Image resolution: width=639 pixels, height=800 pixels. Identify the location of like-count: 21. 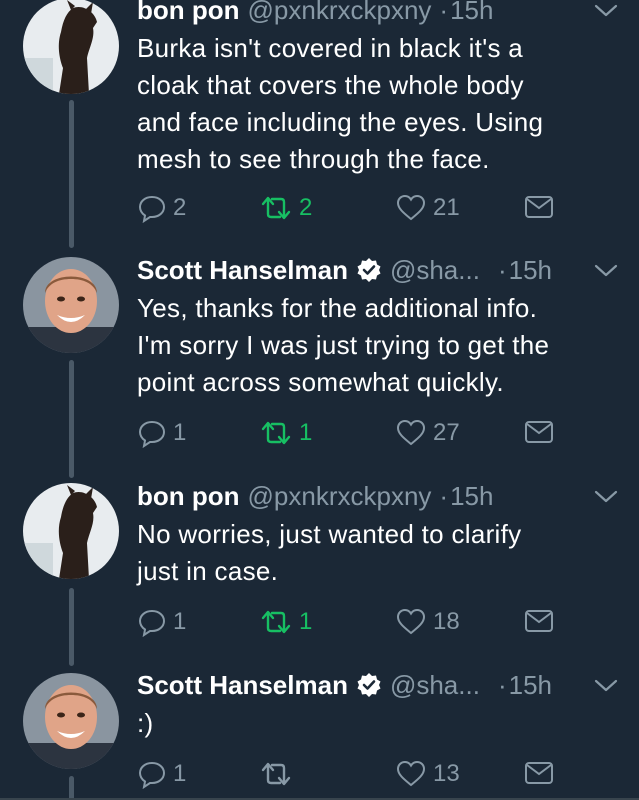
(446, 207).